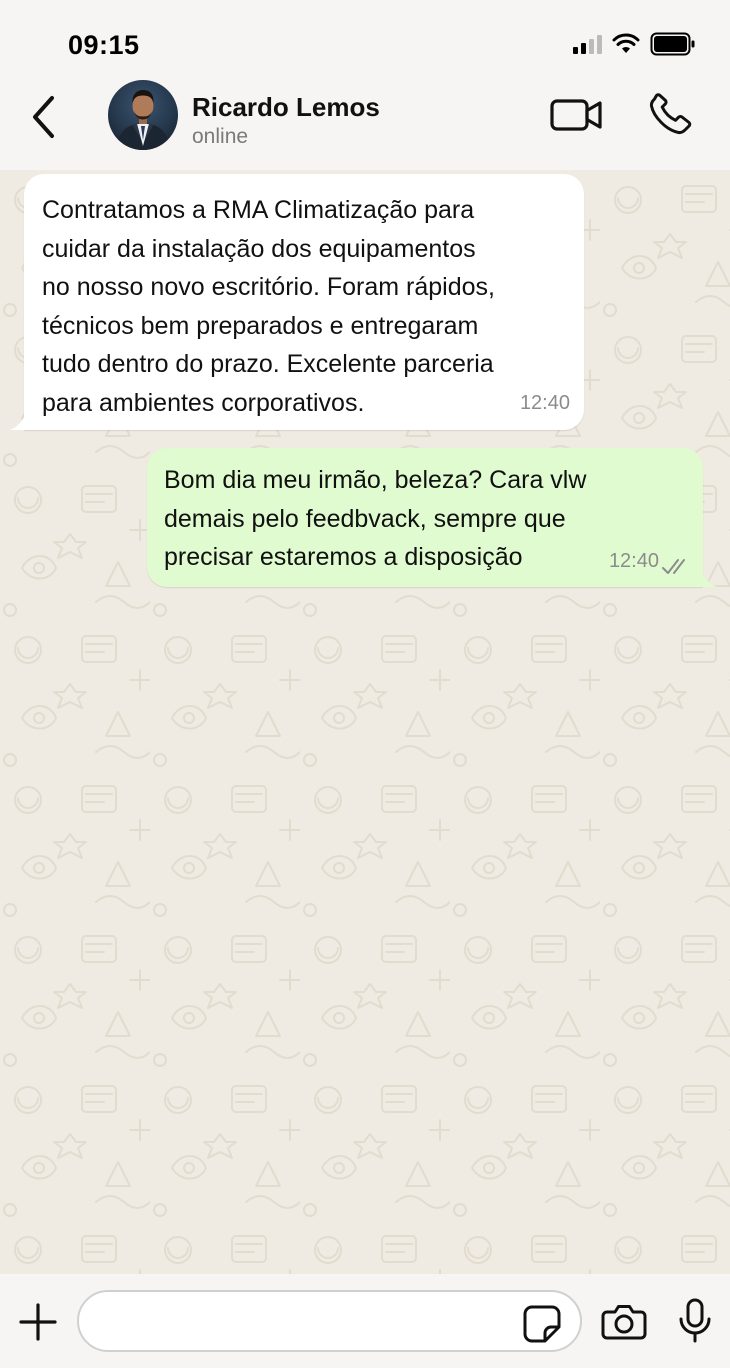 Image resolution: width=730 pixels, height=1368 pixels. Describe the element at coordinates (286, 107) in the screenshot. I see `contact-name: Ricardo Lemos` at that location.